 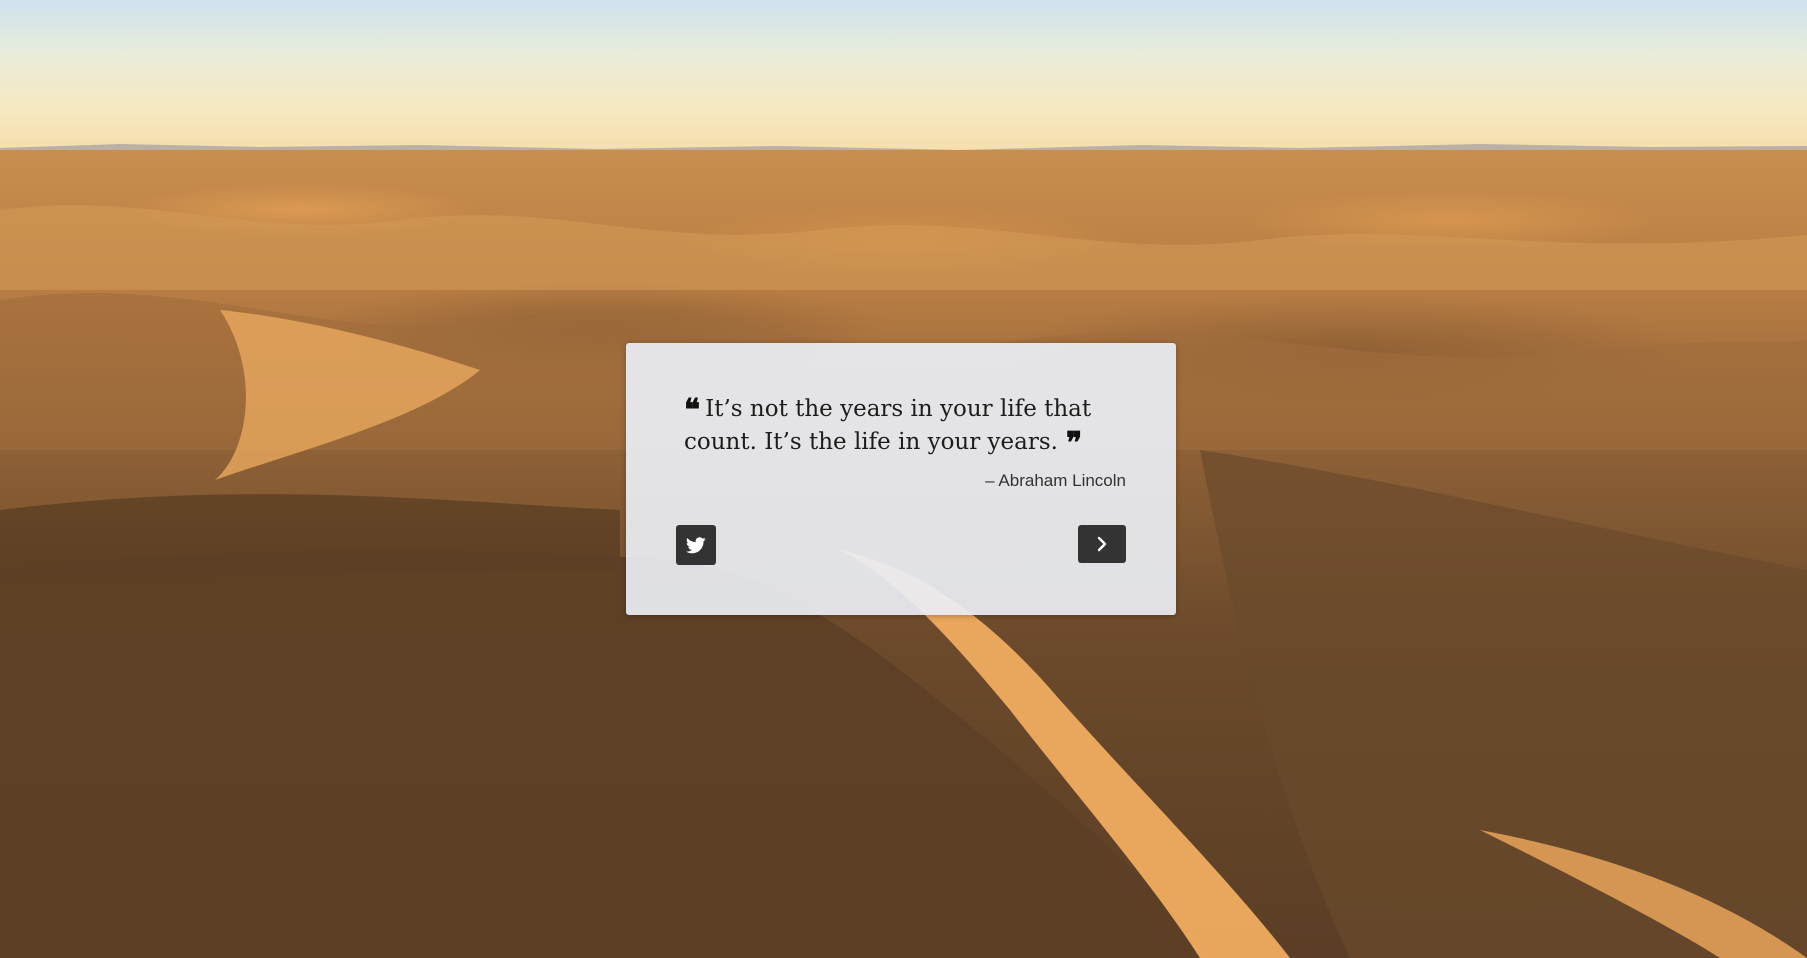 What do you see at coordinates (692, 410) in the screenshot?
I see `open-quote-icon: ❝` at bounding box center [692, 410].